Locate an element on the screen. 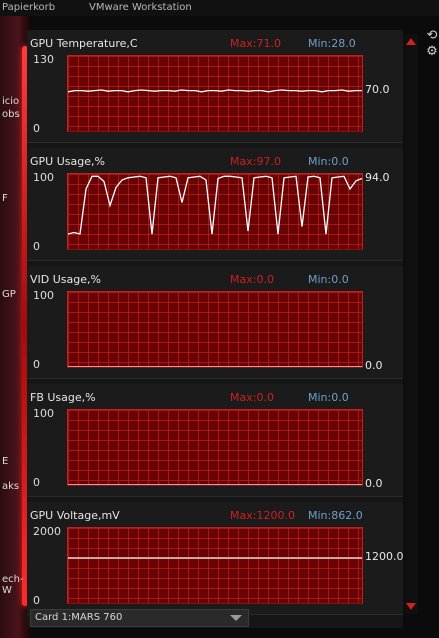 The height and width of the screenshot is (638, 439). panel-title: VID Usage,% is located at coordinates (65, 279).